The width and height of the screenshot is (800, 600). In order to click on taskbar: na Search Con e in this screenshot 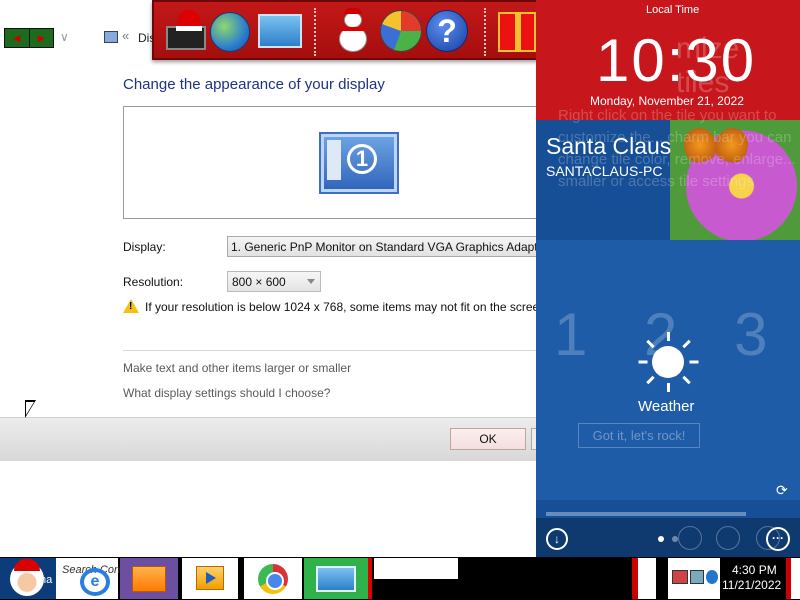, I will do `click(400, 578)`.